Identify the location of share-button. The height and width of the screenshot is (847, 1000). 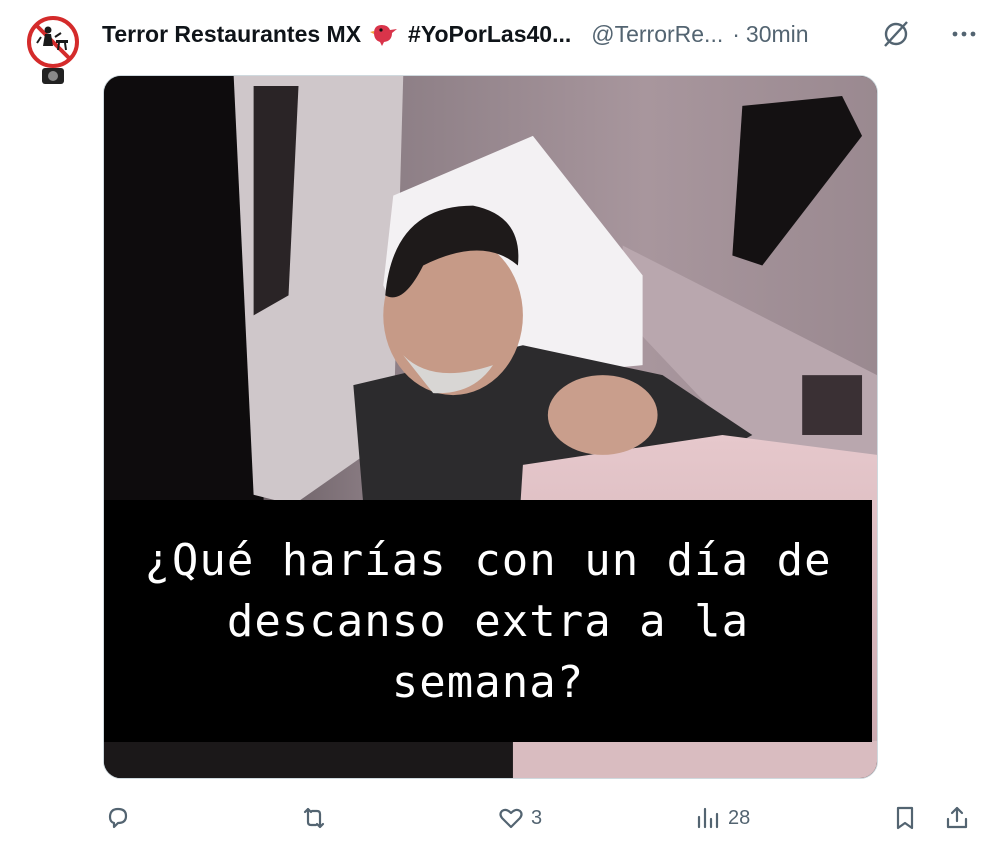
(957, 818).